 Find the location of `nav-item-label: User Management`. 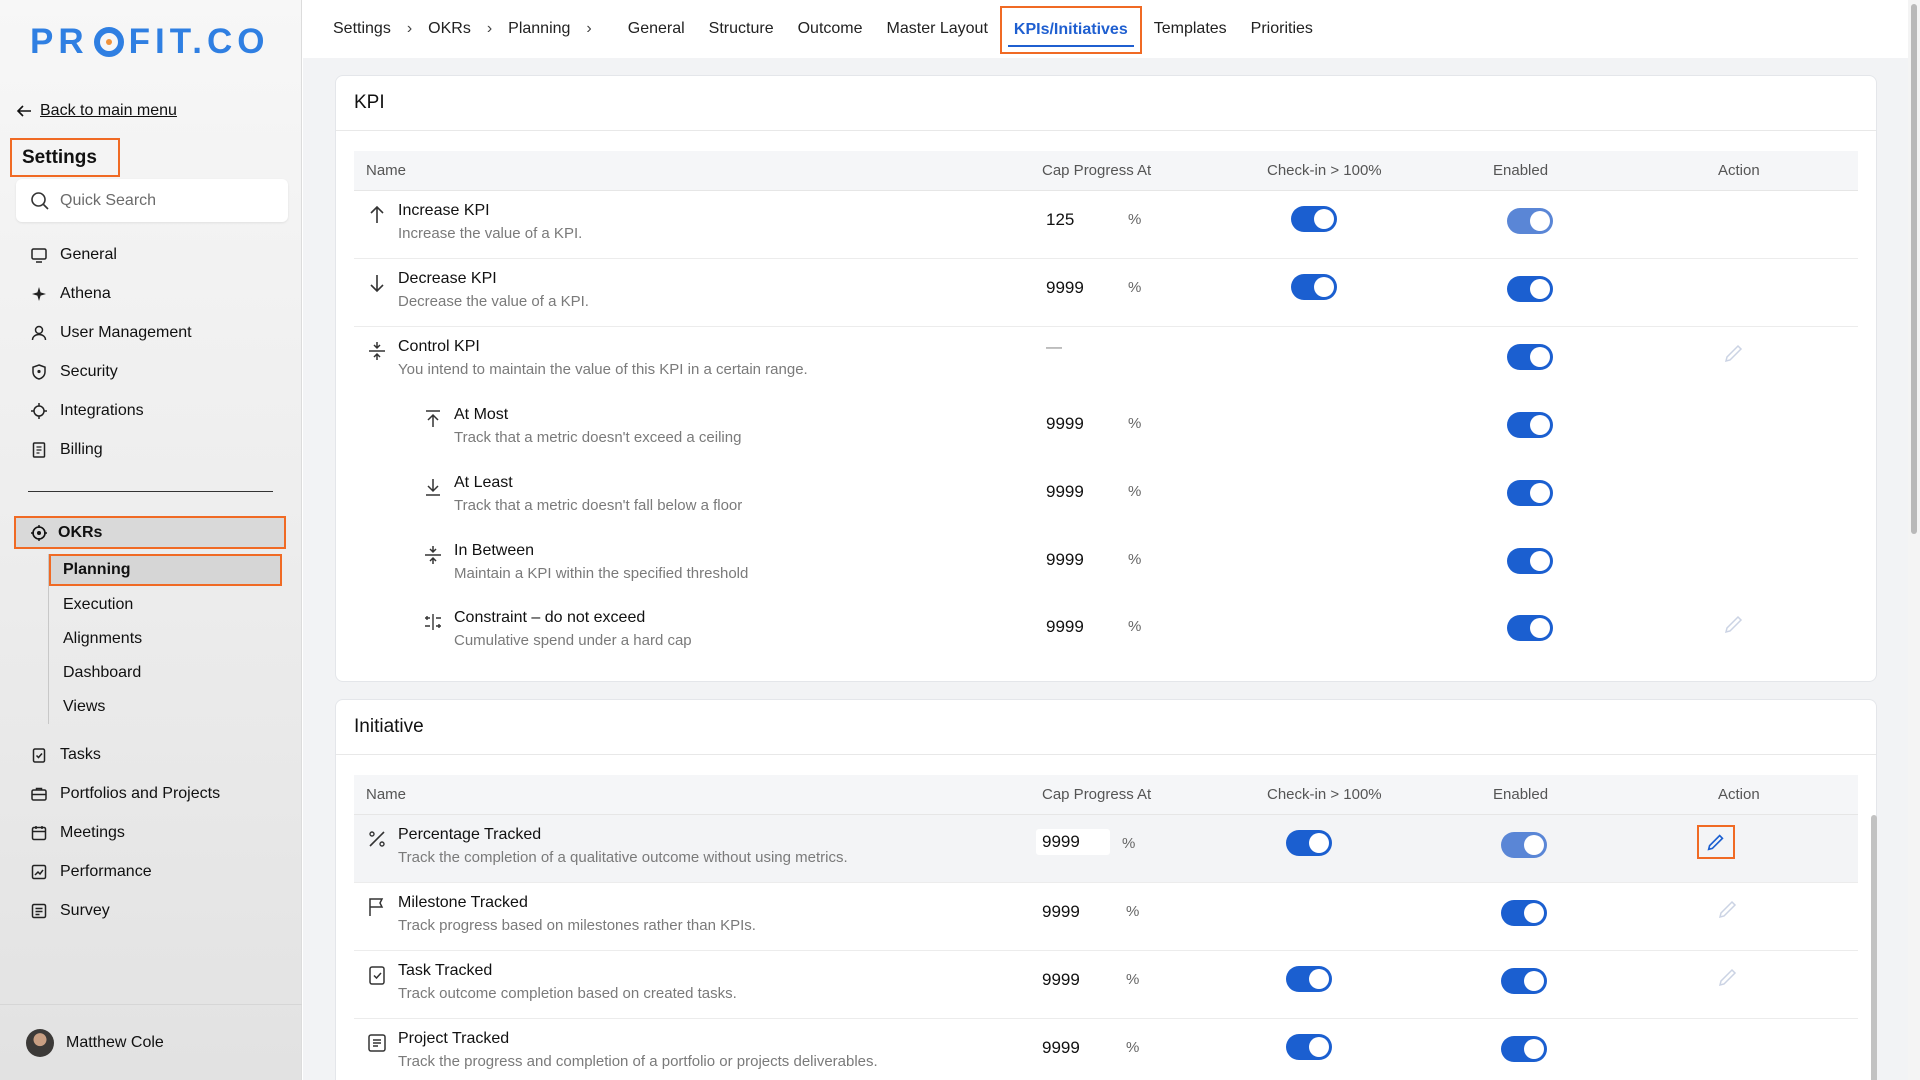

nav-item-label: User Management is located at coordinates (126, 332).